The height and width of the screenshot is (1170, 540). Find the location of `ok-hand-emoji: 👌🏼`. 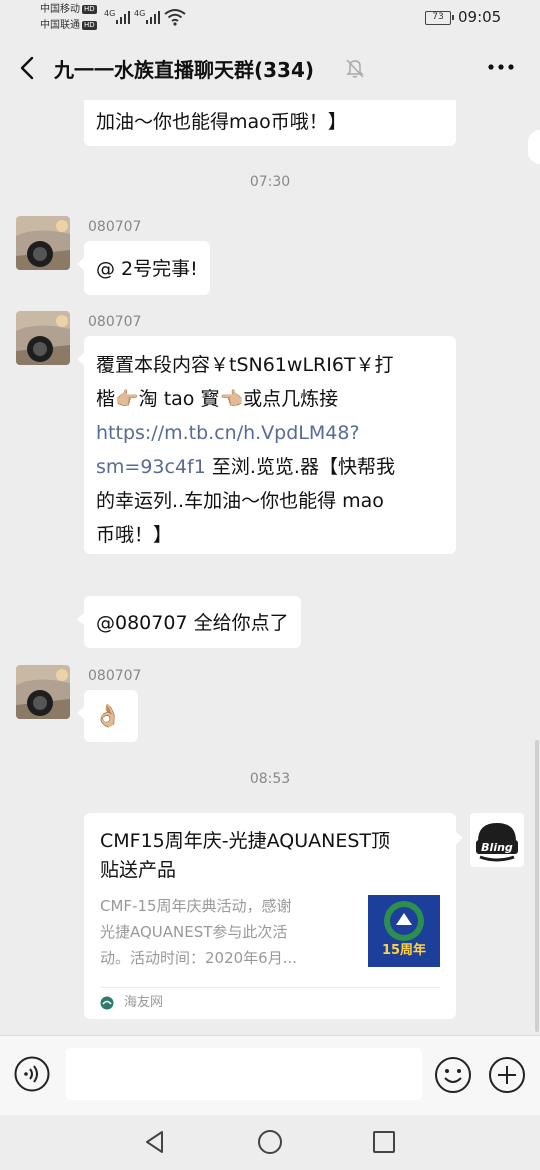

ok-hand-emoji: 👌🏼 is located at coordinates (108, 716).